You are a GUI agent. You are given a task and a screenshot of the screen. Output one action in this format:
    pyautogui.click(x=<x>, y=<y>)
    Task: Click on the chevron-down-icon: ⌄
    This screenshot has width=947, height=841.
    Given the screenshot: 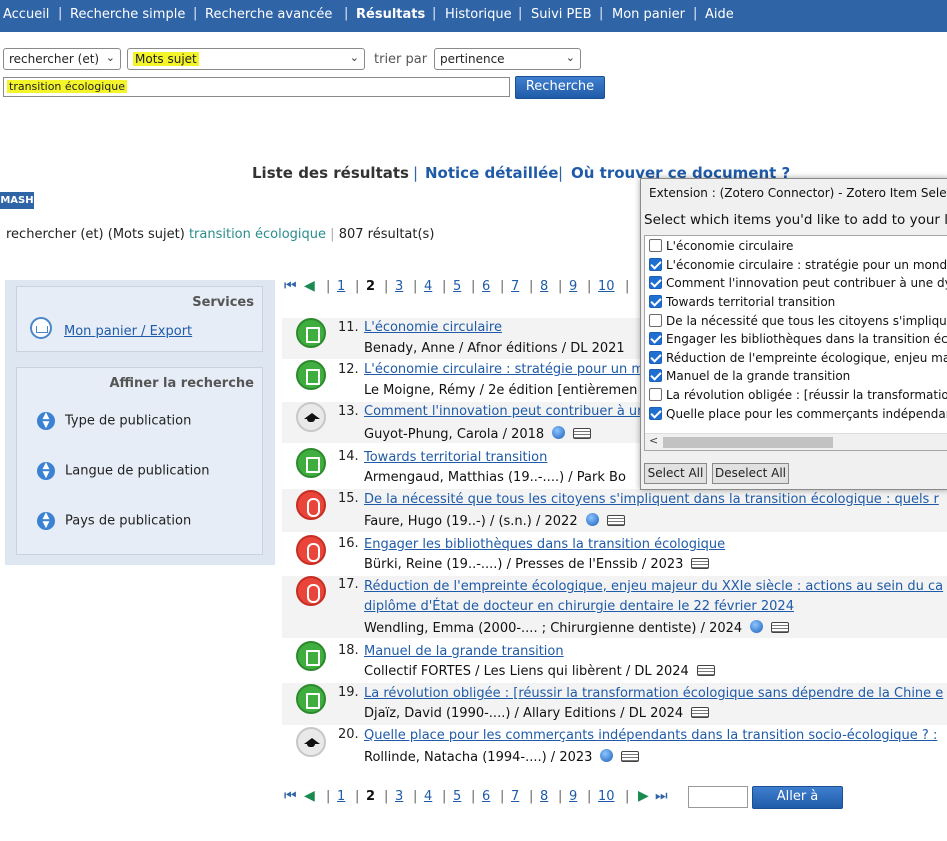 What is the action you would take?
    pyautogui.click(x=110, y=57)
    